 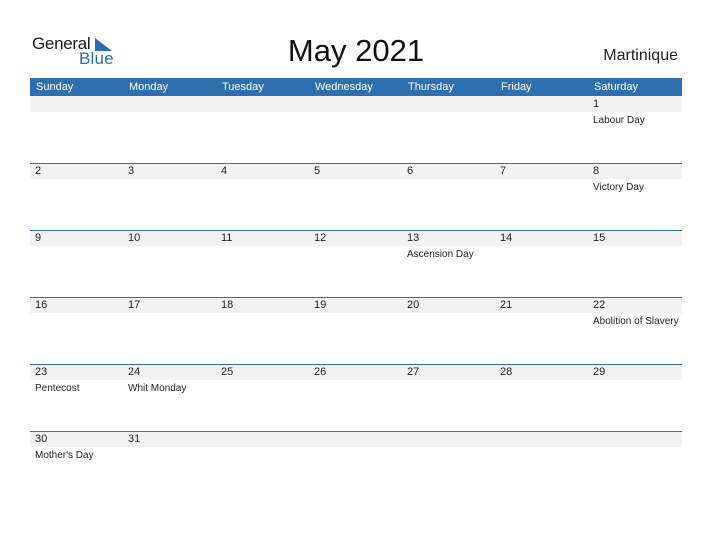 I want to click on week-row: 23 Pentecost 24 Whit Monday 25 26 27 28 29, so click(x=356, y=397).